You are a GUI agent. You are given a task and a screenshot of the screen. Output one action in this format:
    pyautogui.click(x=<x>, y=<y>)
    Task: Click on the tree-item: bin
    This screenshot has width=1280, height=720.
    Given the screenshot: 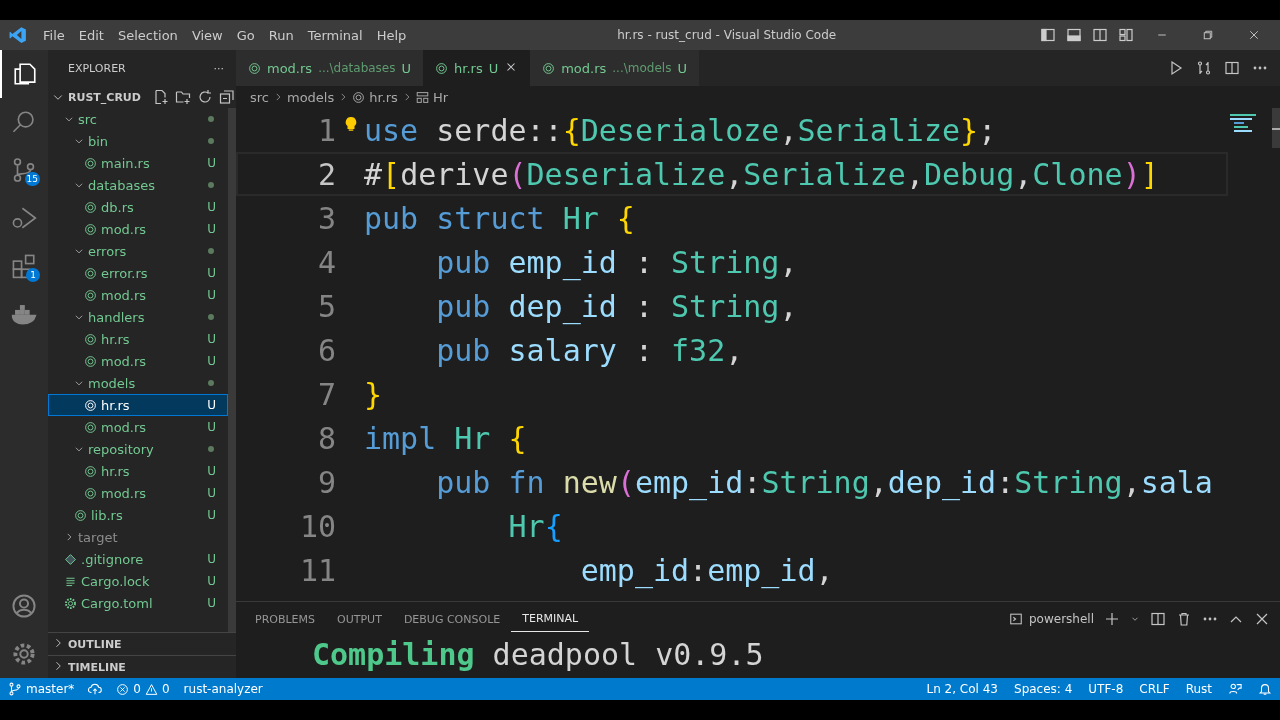 What is the action you would take?
    pyautogui.click(x=138, y=141)
    